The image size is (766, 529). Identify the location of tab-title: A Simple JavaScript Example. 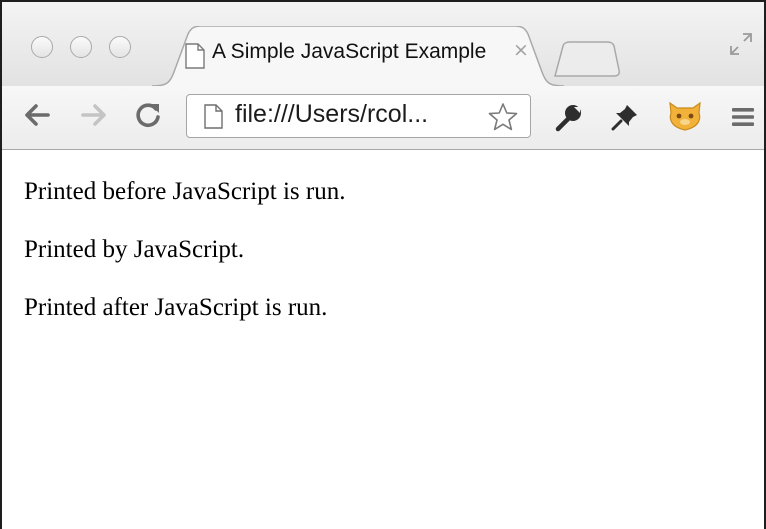
(349, 51).